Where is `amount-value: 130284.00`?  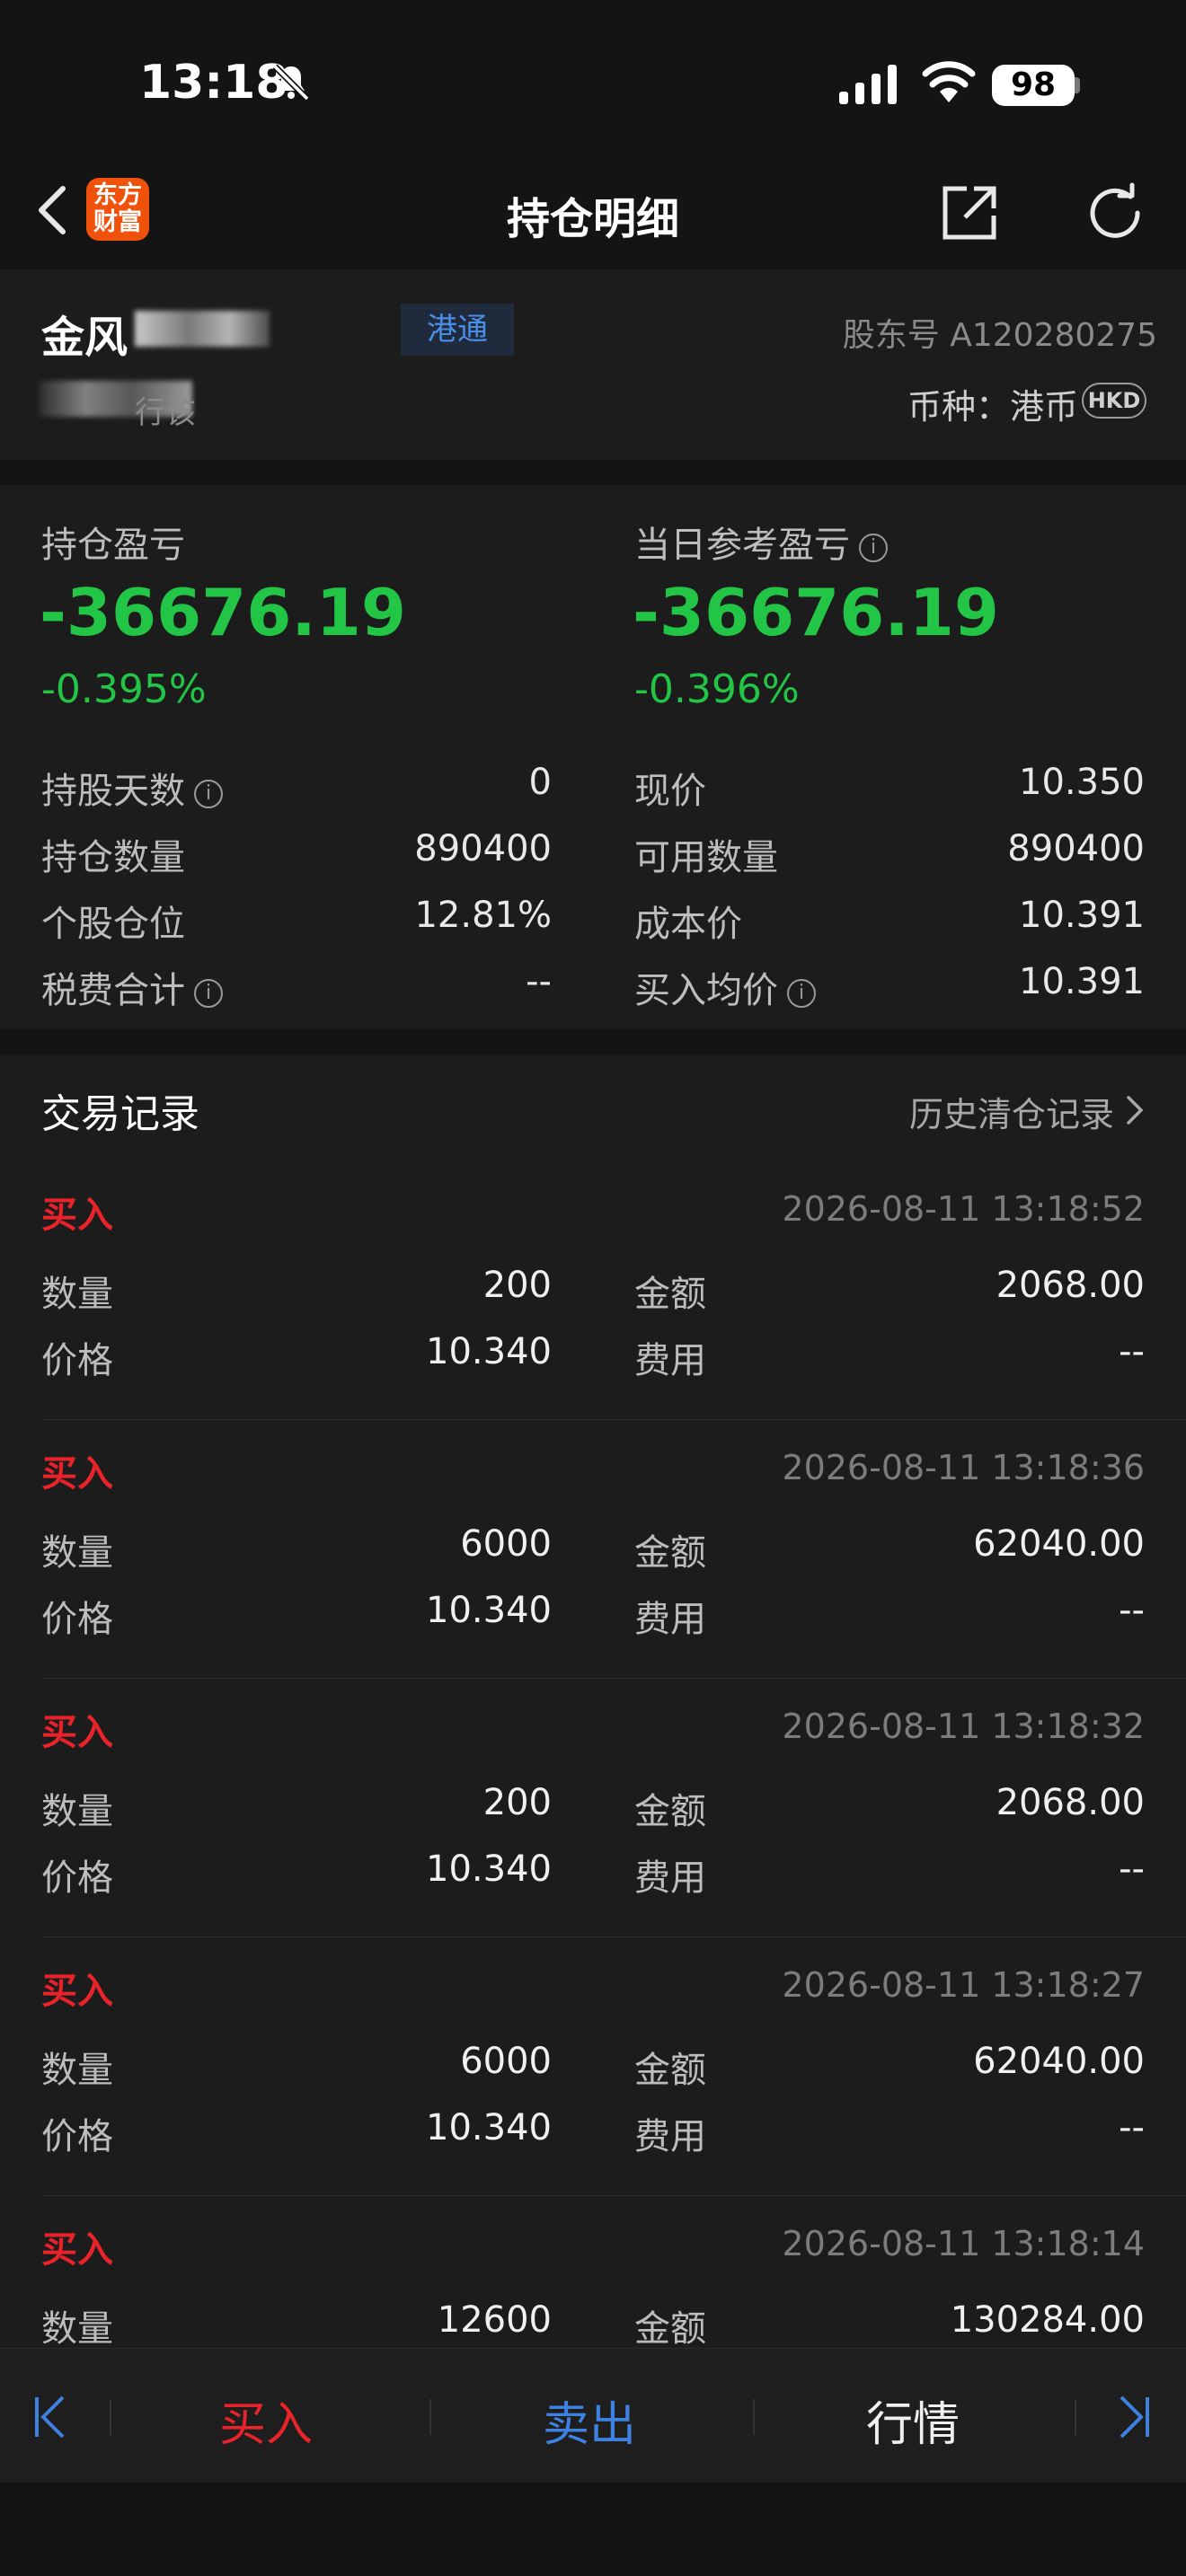 amount-value: 130284.00 is located at coordinates (1047, 2320).